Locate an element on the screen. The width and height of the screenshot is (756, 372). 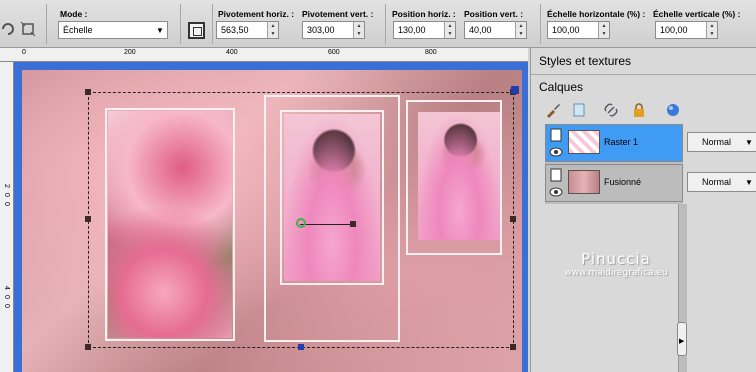
ruler-vertical: 2 0 0 4 0 0 is located at coordinates (7, 217).